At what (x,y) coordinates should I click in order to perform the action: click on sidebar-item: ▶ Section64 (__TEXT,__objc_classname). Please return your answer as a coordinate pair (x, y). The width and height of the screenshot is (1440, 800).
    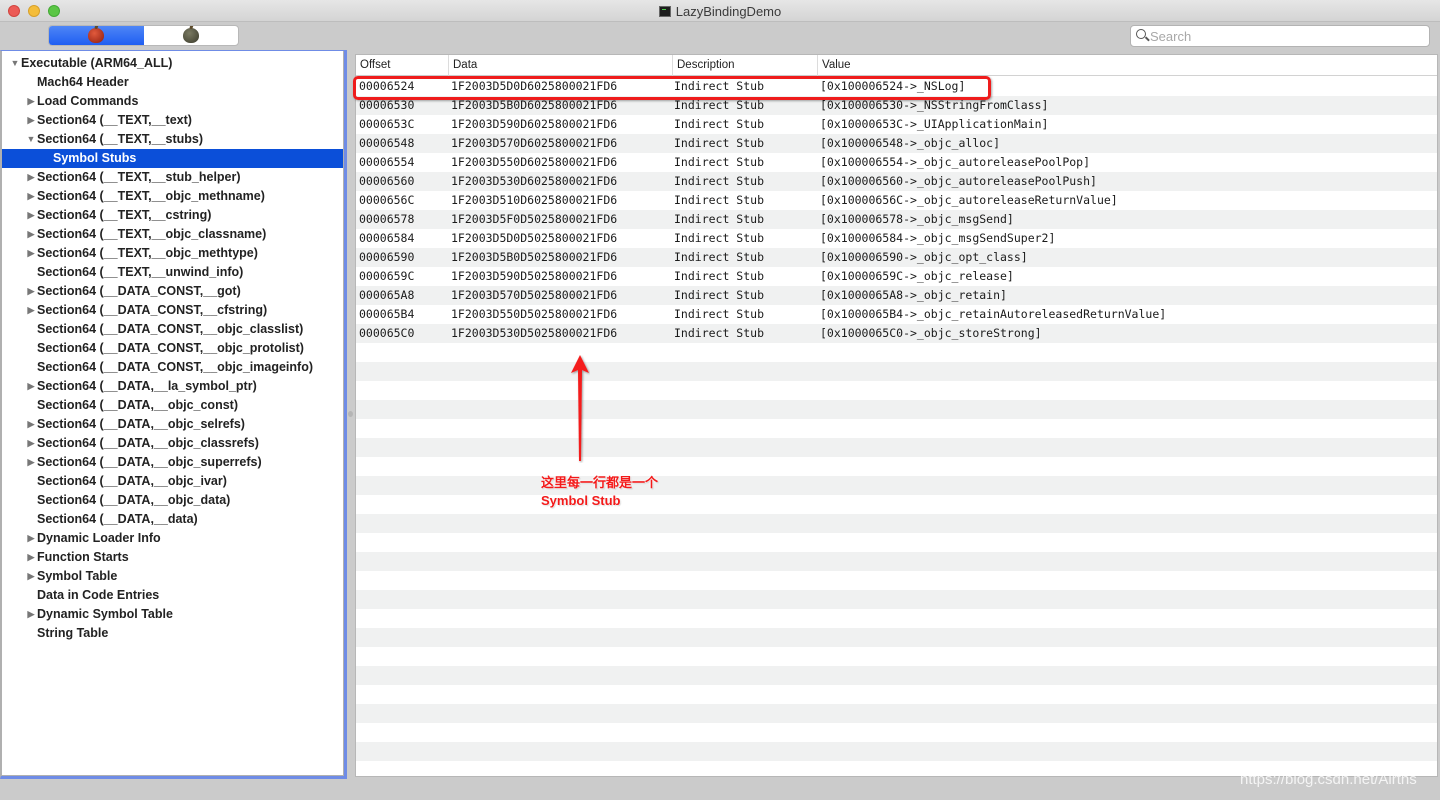
    Looking at the image, I should click on (172, 234).